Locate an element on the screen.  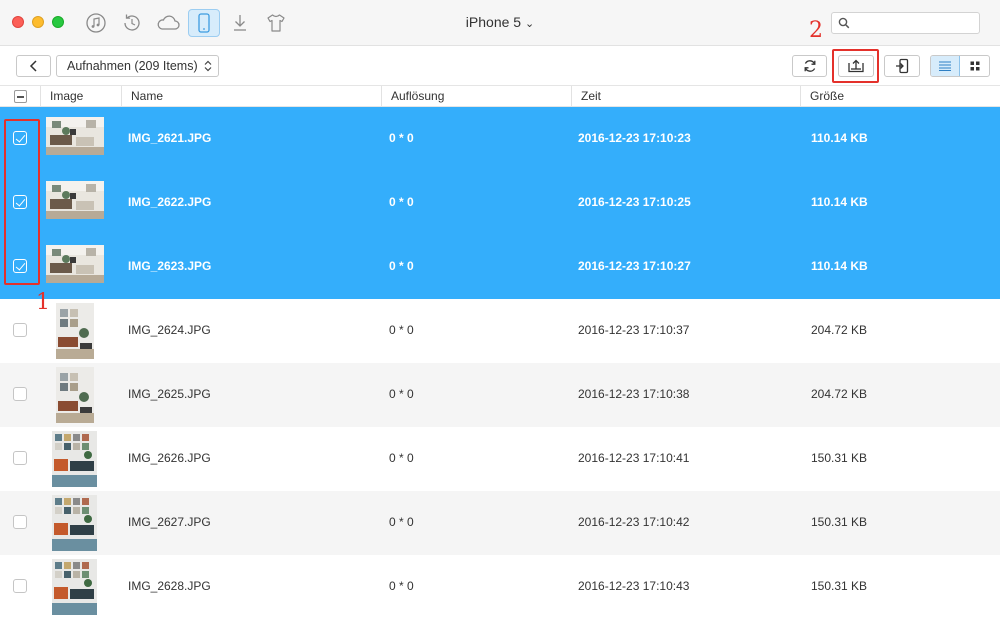
file-name: IMG_2626.JPG is located at coordinates (169, 458).